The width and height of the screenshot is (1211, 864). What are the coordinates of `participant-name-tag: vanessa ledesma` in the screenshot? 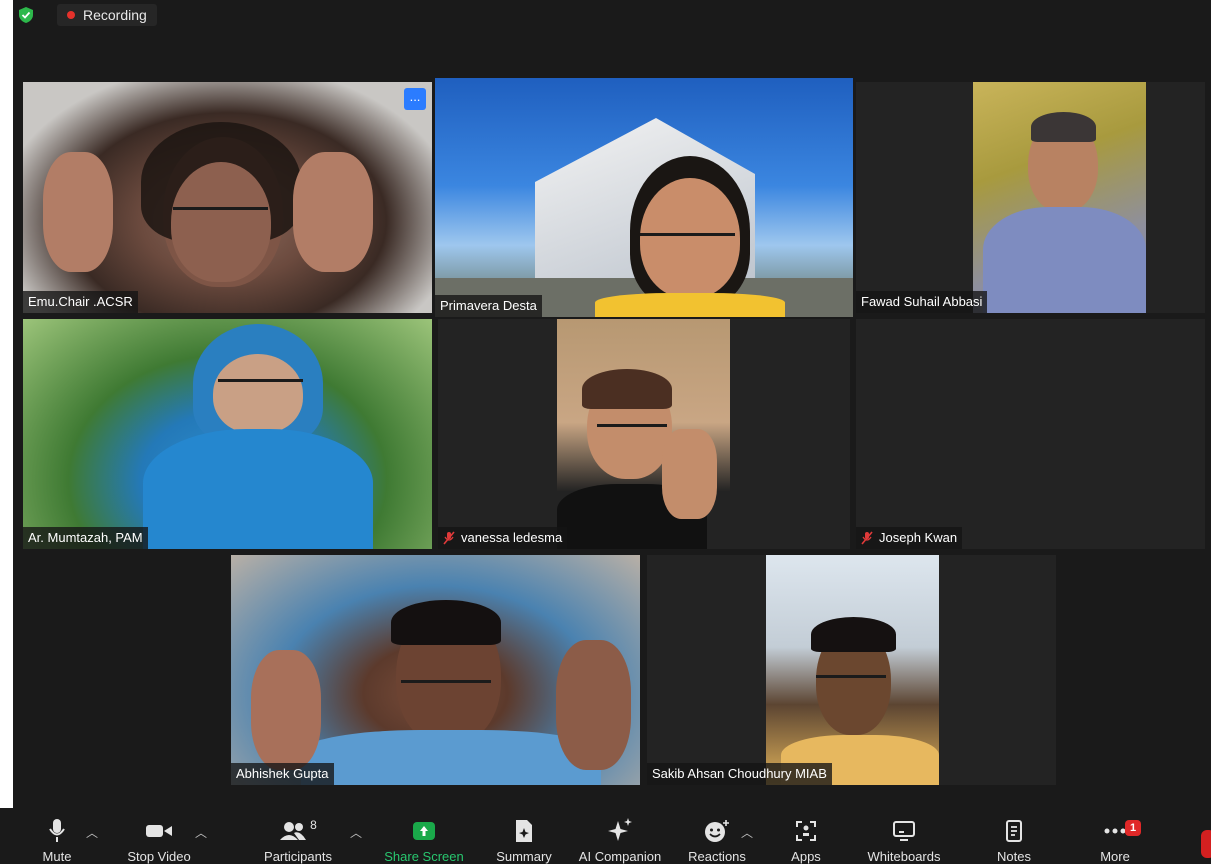 It's located at (503, 538).